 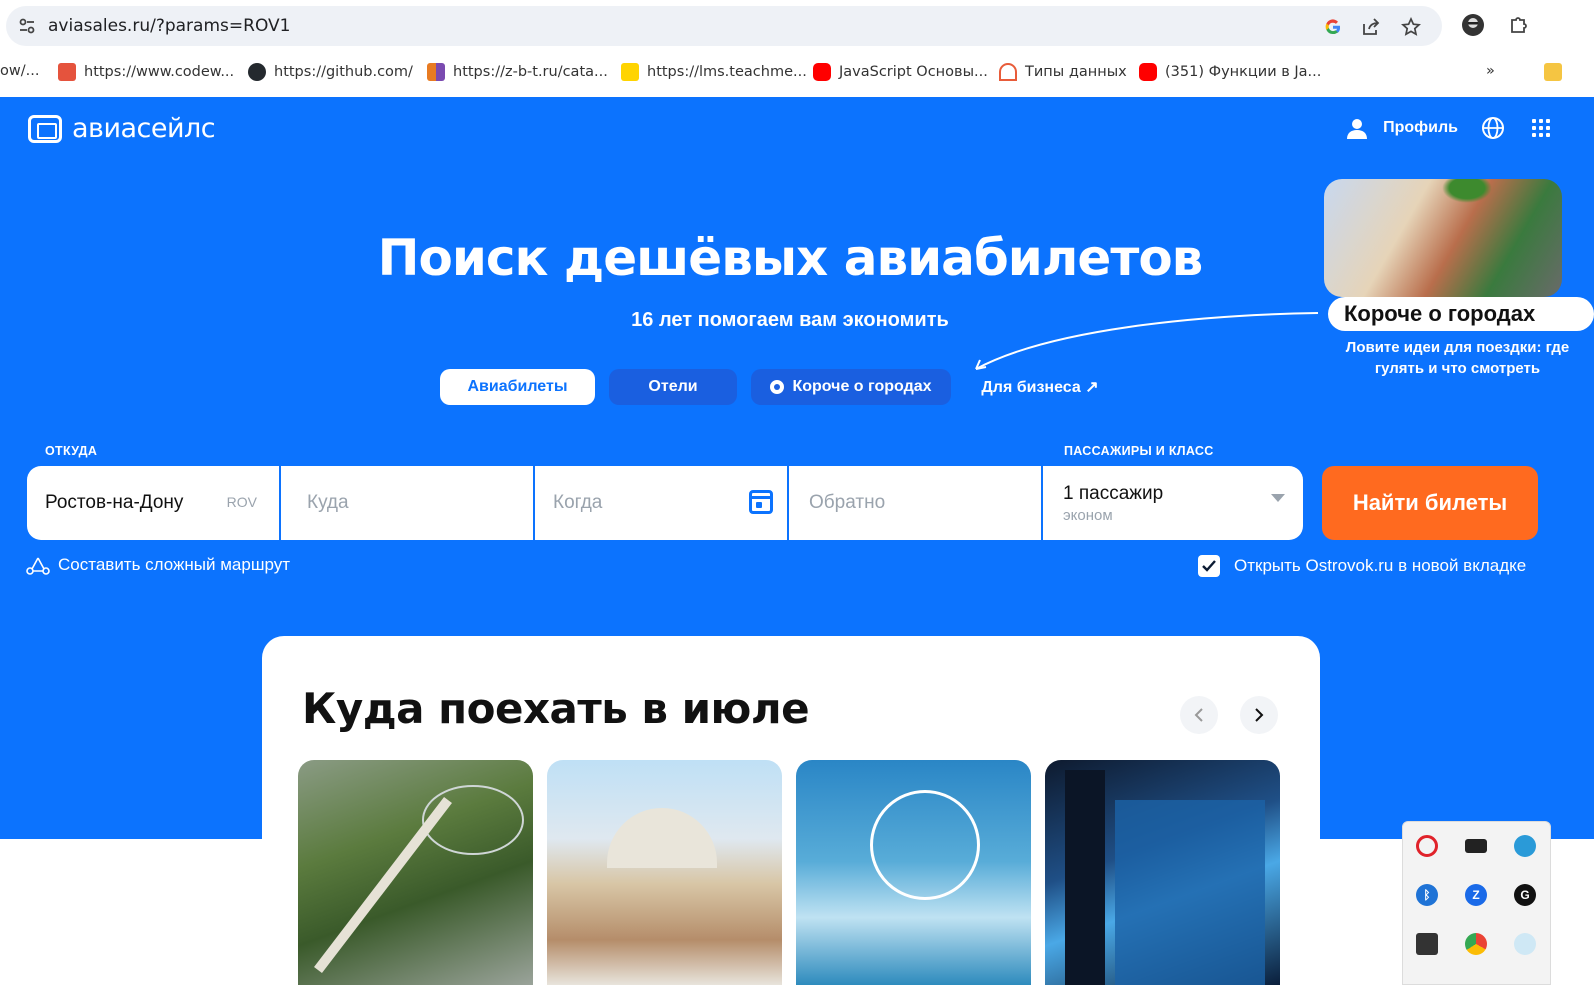 I want to click on chevron-right-icon, so click(x=1259, y=715).